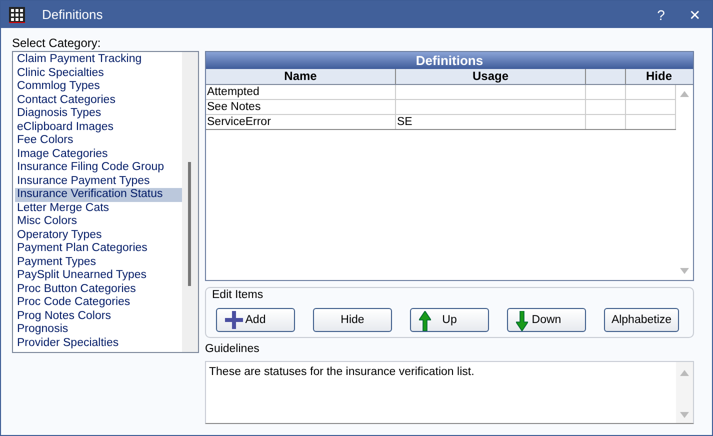 The width and height of the screenshot is (713, 436). Describe the element at coordinates (98, 343) in the screenshot. I see `category-item: Provider Specialties` at that location.